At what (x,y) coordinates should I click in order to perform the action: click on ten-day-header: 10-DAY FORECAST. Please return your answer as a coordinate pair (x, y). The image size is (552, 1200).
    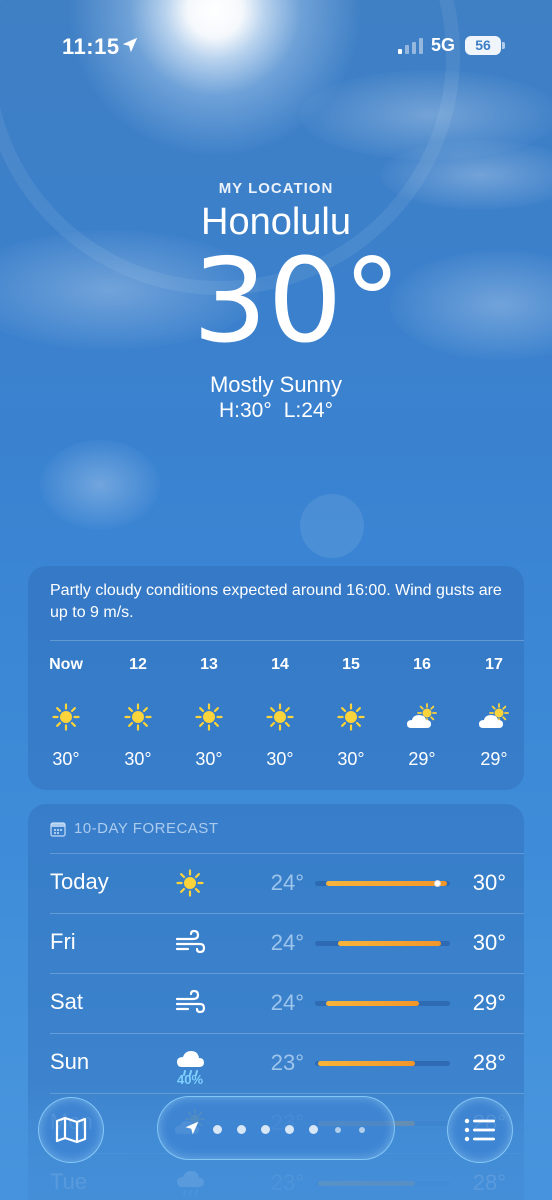
    Looking at the image, I should click on (134, 828).